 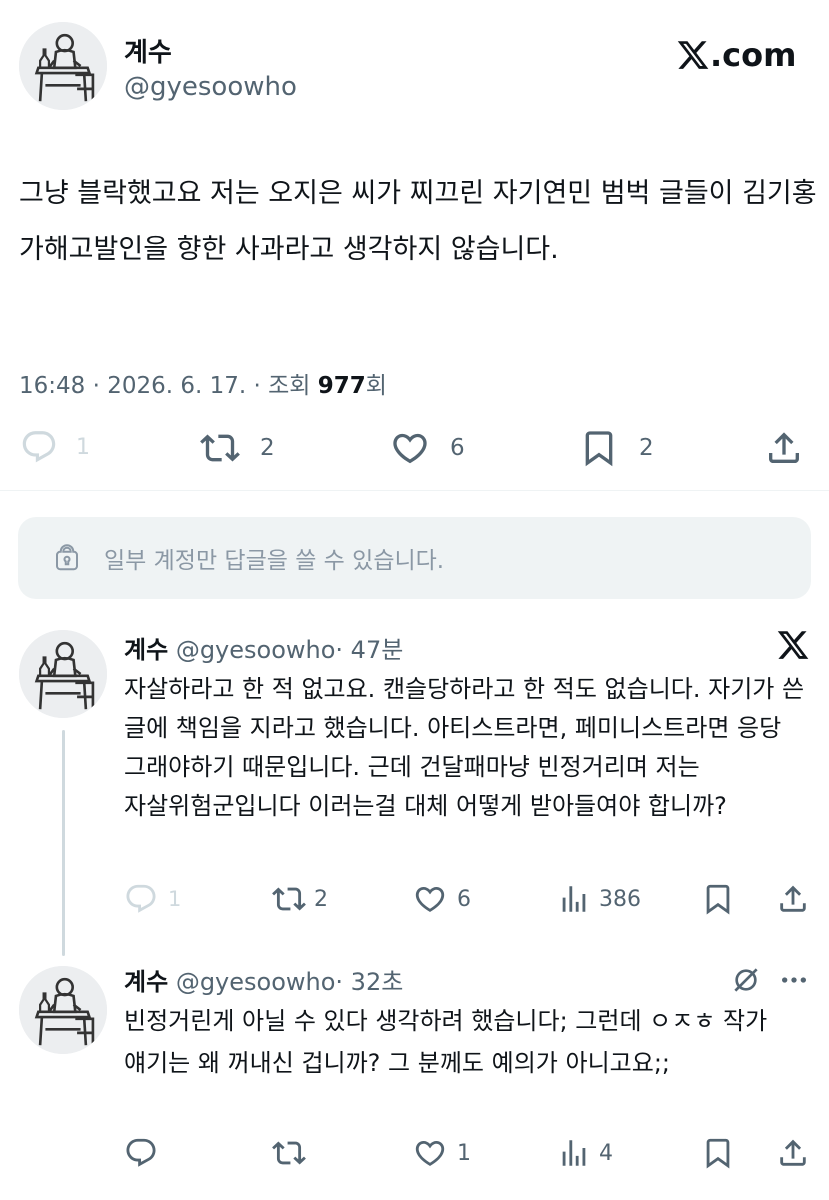 I want to click on reply-button, so click(x=146, y=1153).